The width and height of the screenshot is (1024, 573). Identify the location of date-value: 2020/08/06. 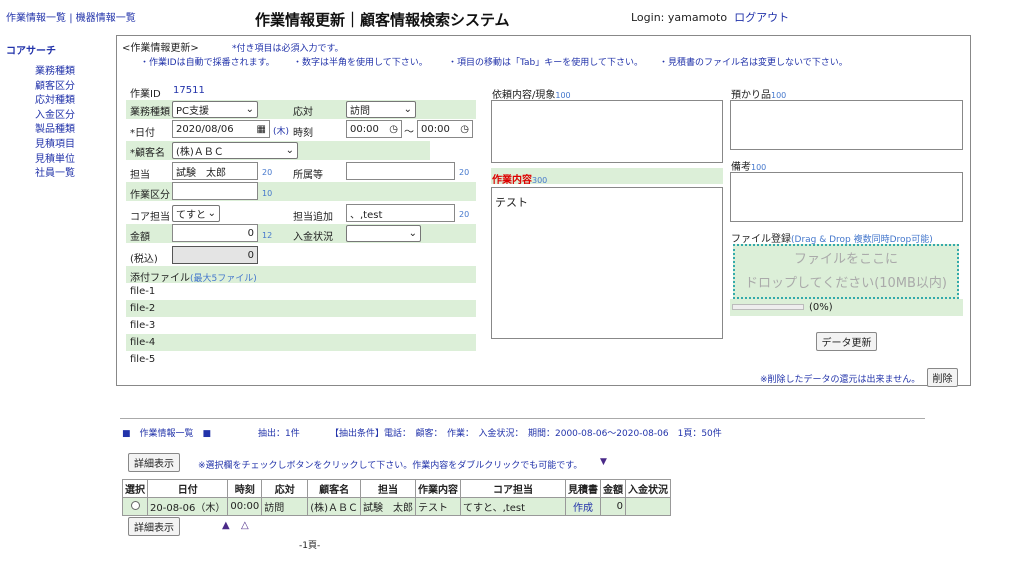
(205, 129).